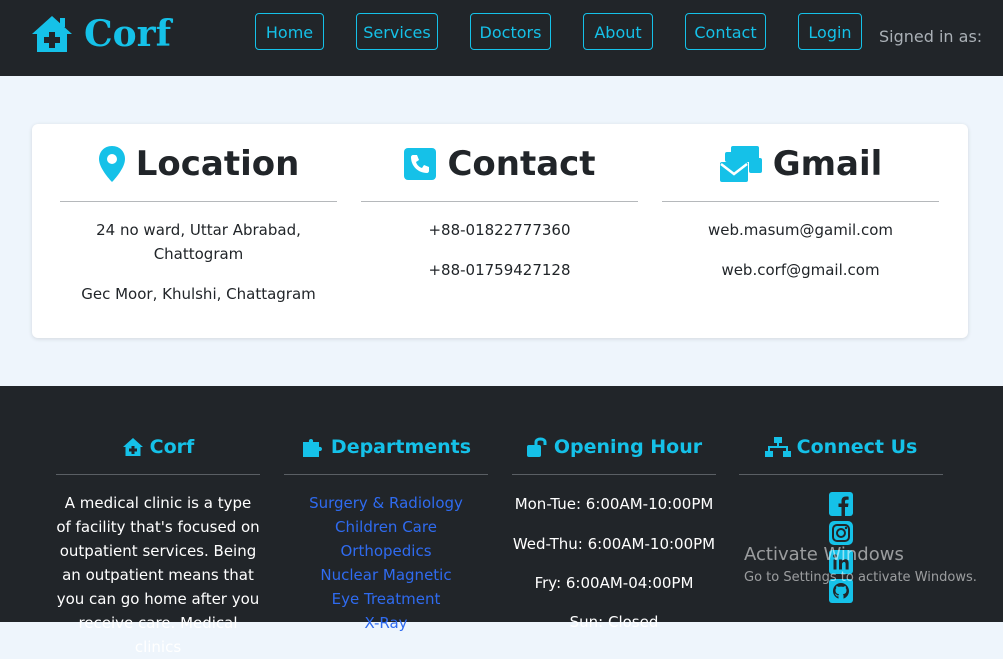 This screenshot has width=1003, height=659. Describe the element at coordinates (198, 294) in the screenshot. I see `location-line-2: Gec Moor, Khulshi, Chattagram` at that location.